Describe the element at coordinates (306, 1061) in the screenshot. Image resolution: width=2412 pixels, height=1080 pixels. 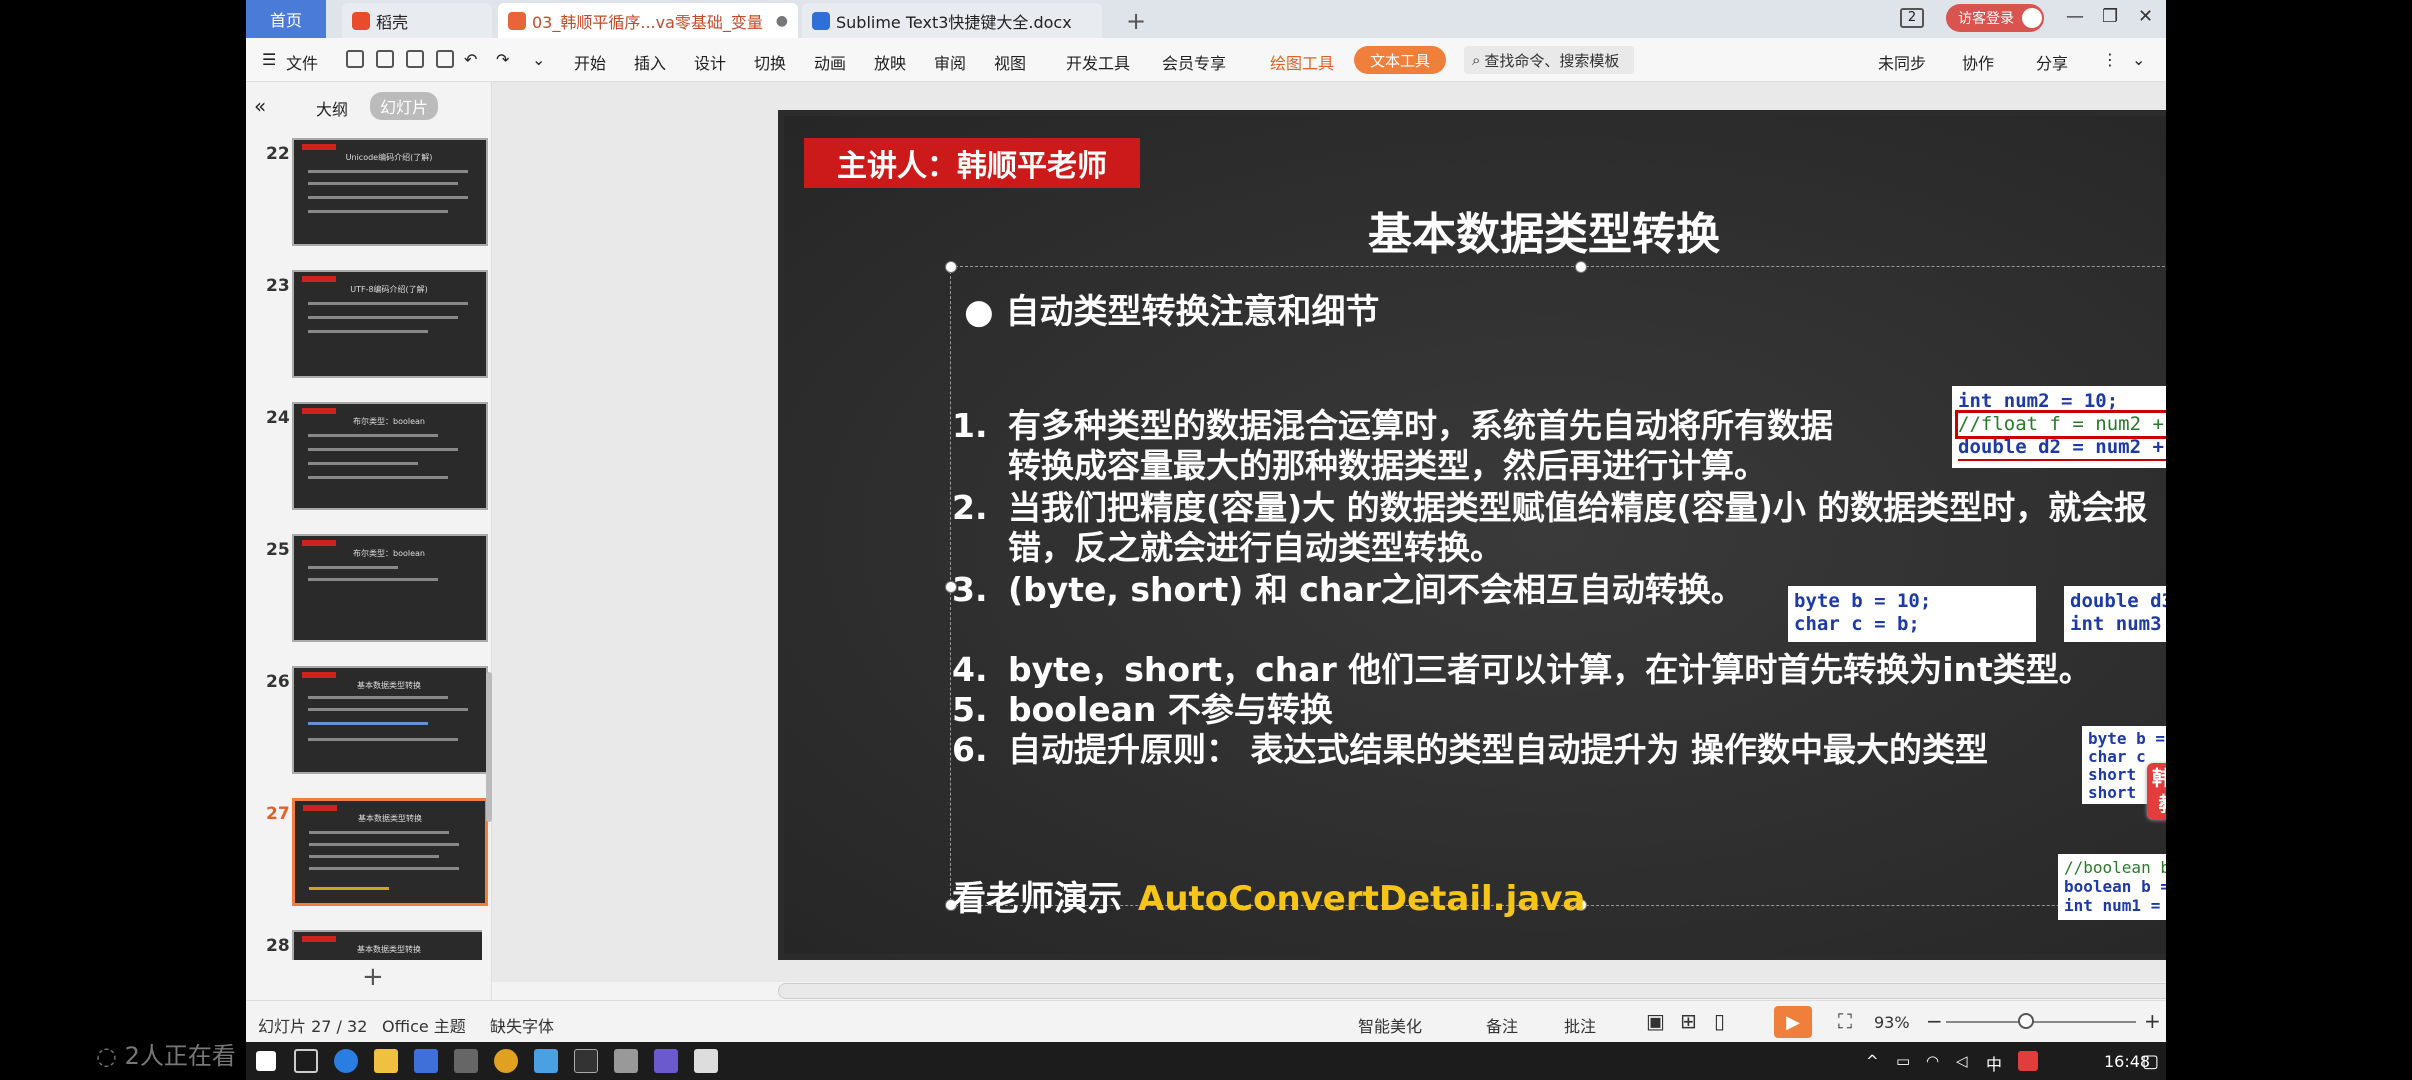
I see `task-view-icon` at that location.